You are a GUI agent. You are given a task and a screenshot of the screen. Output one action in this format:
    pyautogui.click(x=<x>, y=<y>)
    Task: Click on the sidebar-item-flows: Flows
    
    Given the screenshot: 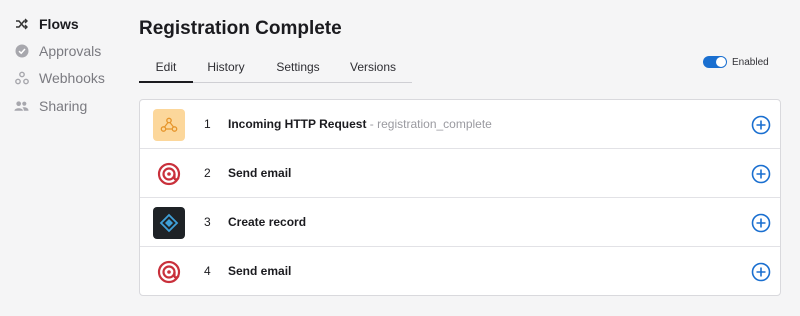 What is the action you would take?
    pyautogui.click(x=46, y=24)
    